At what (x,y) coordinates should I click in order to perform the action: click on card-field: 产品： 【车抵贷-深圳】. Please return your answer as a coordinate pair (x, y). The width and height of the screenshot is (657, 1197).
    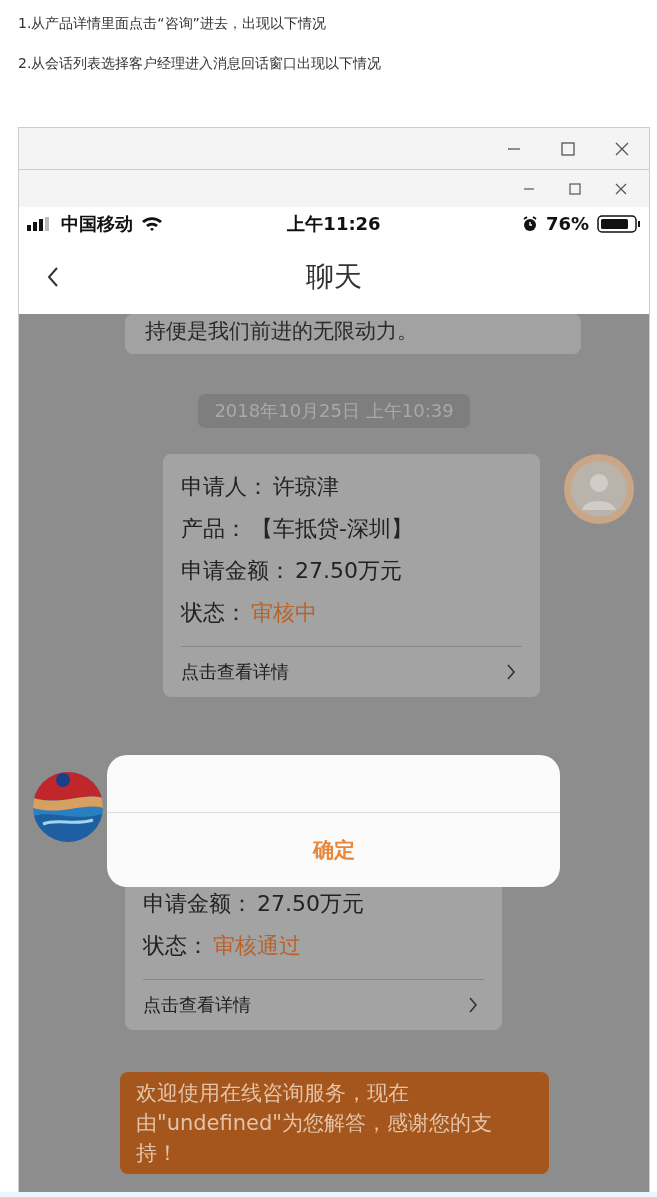
    Looking at the image, I should click on (351, 529).